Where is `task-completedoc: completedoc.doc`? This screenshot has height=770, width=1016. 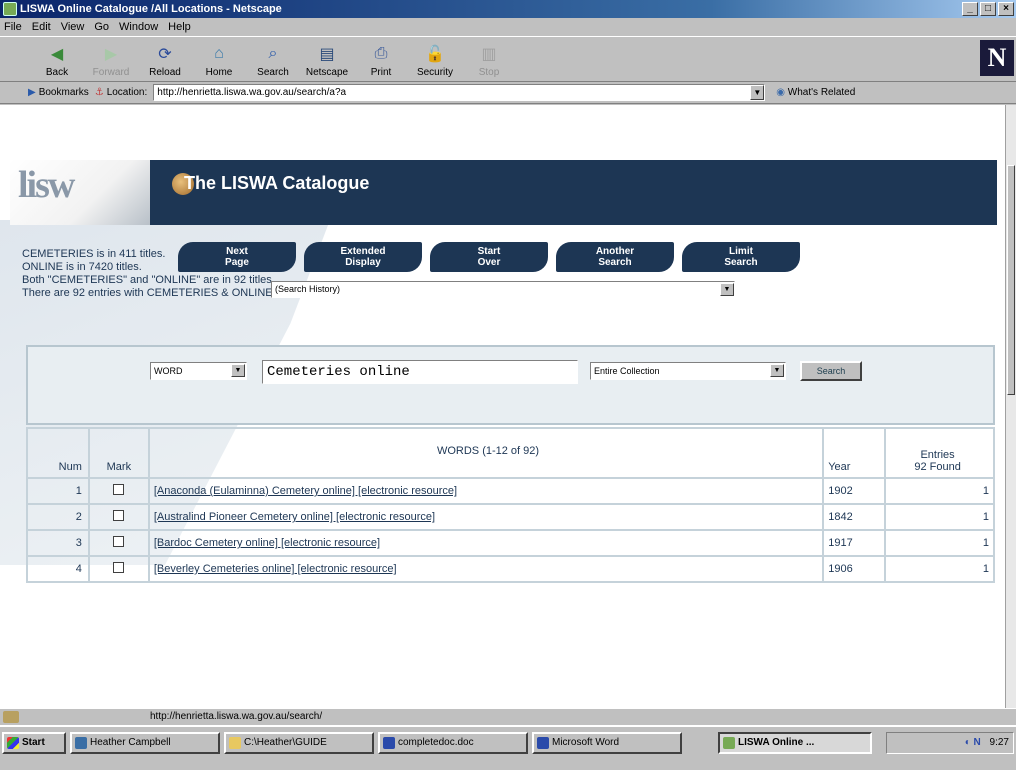
task-completedoc: completedoc.doc is located at coordinates (453, 743).